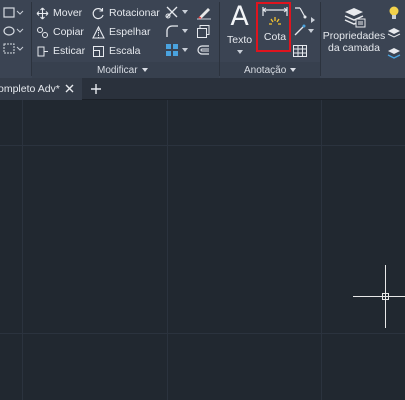 This screenshot has height=400, width=405. I want to click on mover-button: Mover, so click(59, 13).